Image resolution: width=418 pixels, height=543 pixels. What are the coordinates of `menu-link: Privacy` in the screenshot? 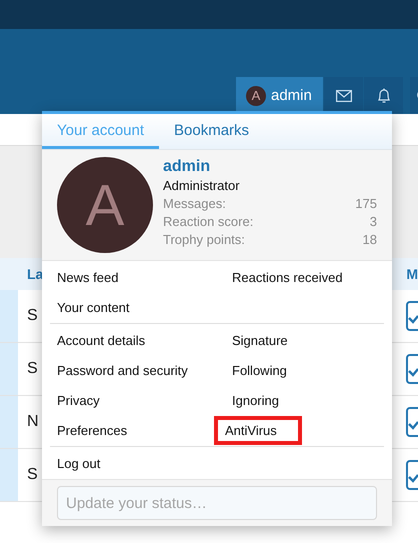 It's located at (78, 400).